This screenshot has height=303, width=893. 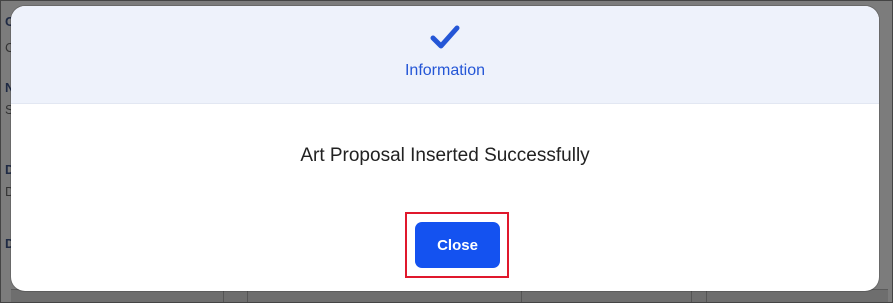 I want to click on dialog-message: Art Proposal Inserted Successfully, so click(x=445, y=155).